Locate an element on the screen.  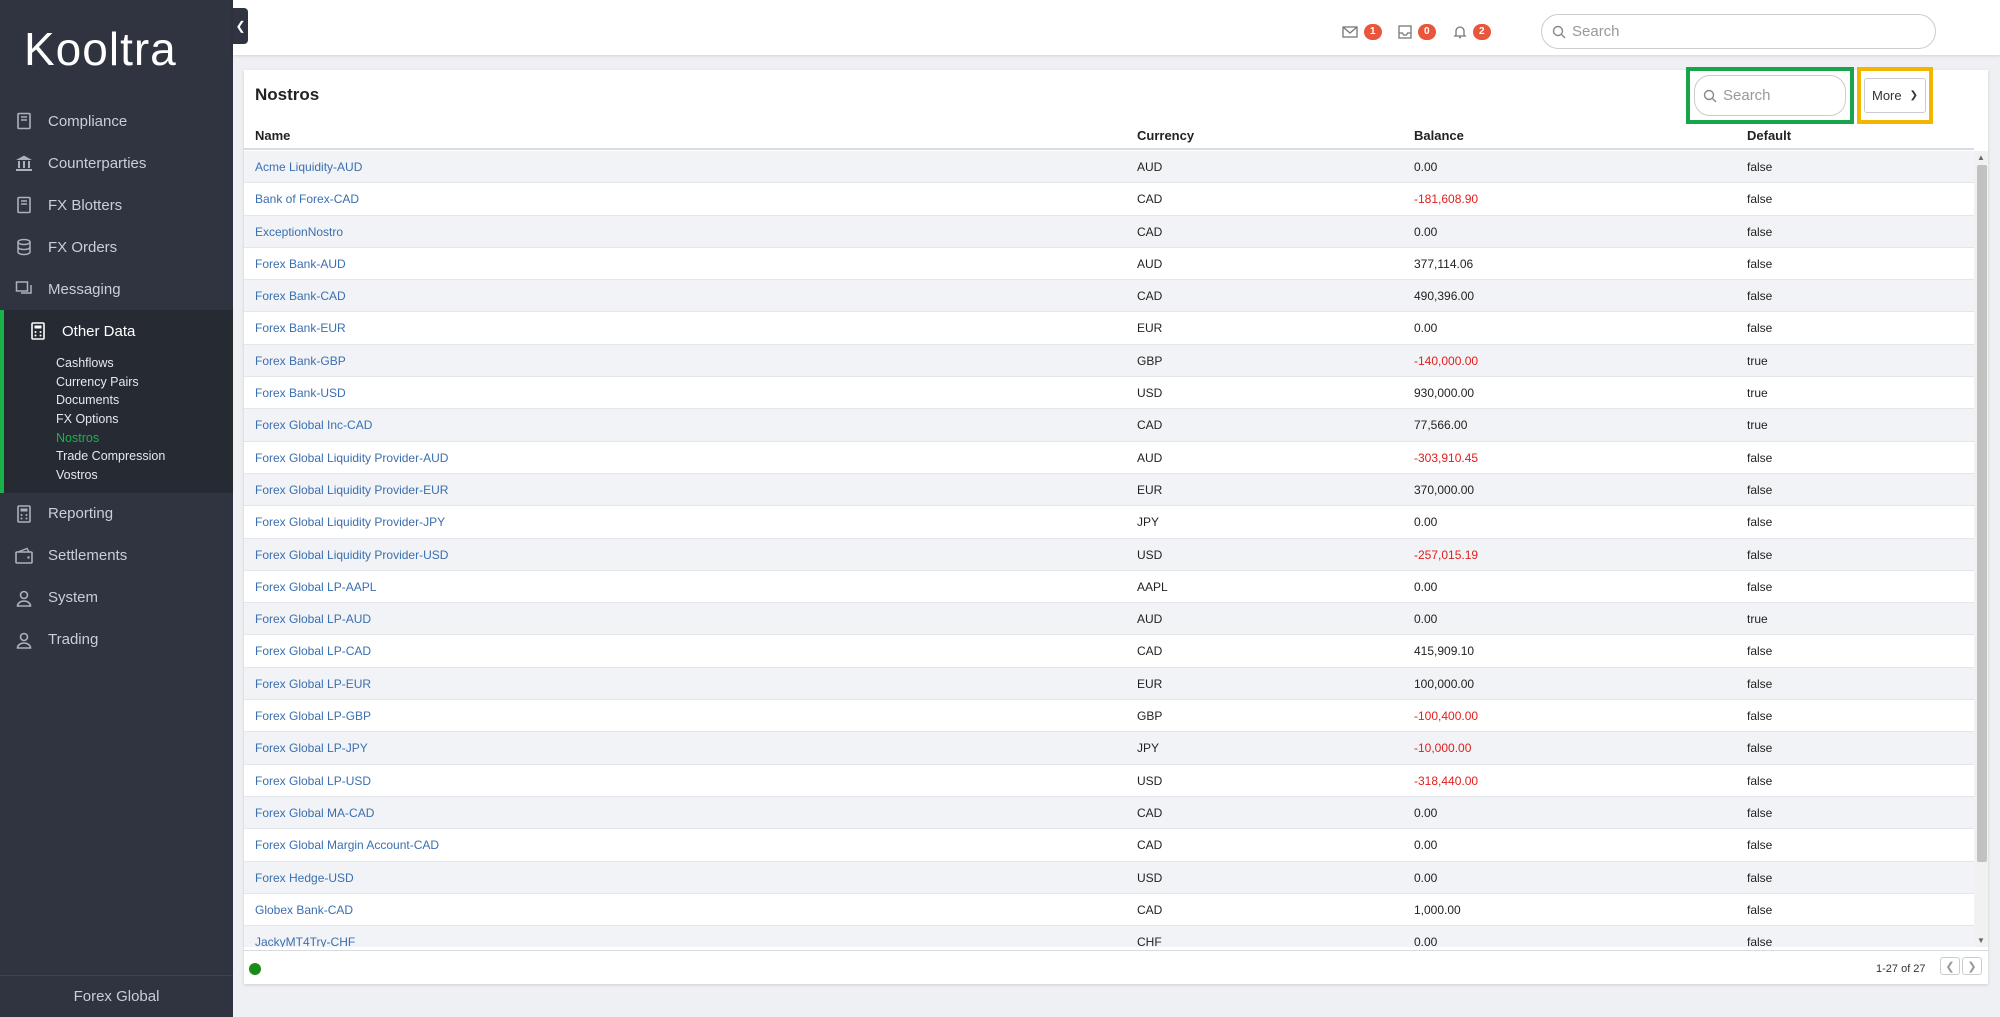
nostro-name-link: Forex Global Liquidity Provider-JPY is located at coordinates (350, 522).